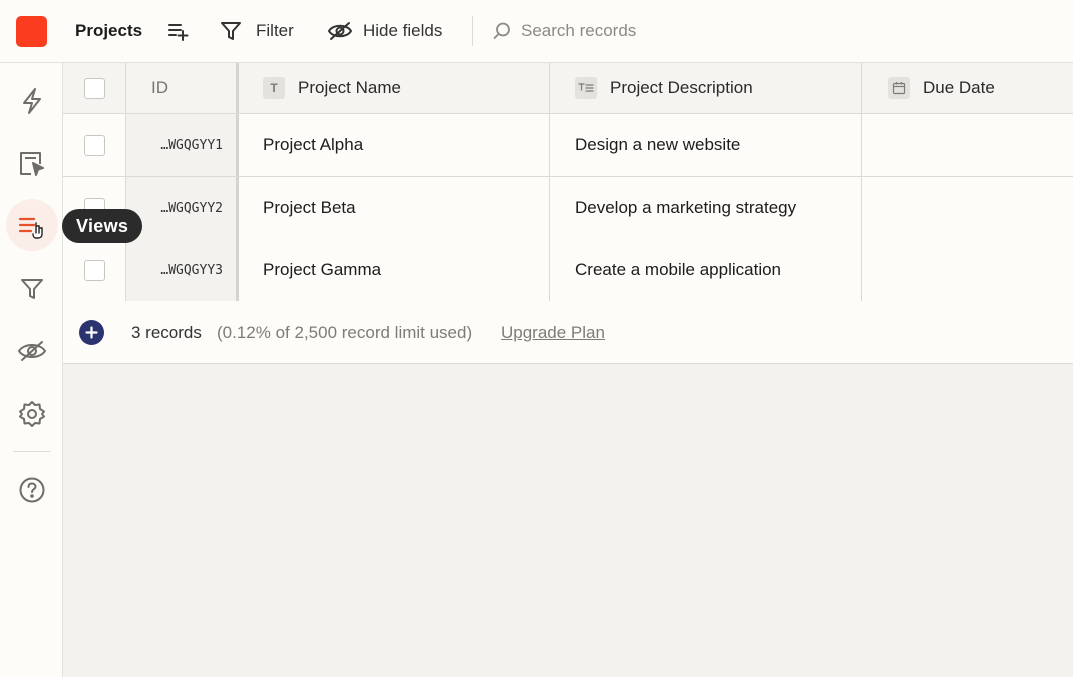  I want to click on long-text-field-icon, so click(586, 88).